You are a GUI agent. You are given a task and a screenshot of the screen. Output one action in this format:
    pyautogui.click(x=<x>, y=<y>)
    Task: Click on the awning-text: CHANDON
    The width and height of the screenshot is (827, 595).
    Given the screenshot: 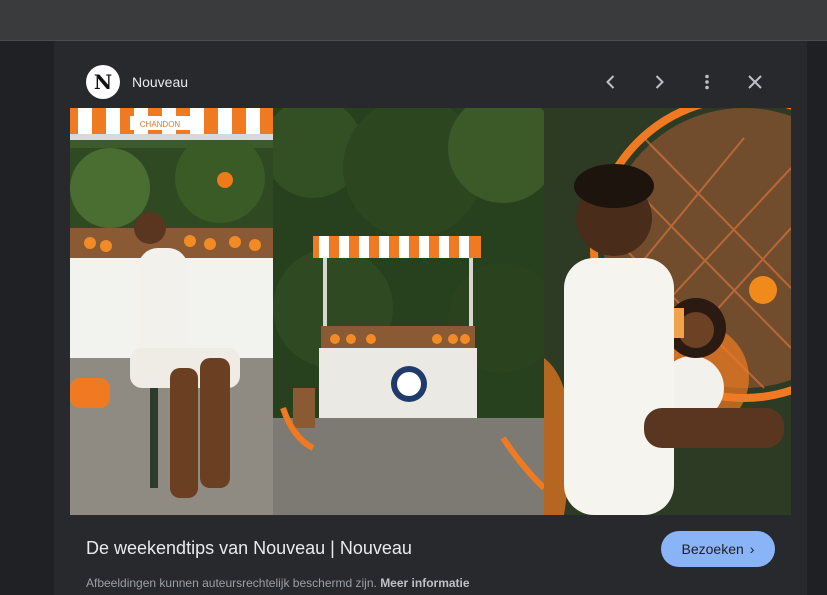 What is the action you would take?
    pyautogui.click(x=160, y=124)
    